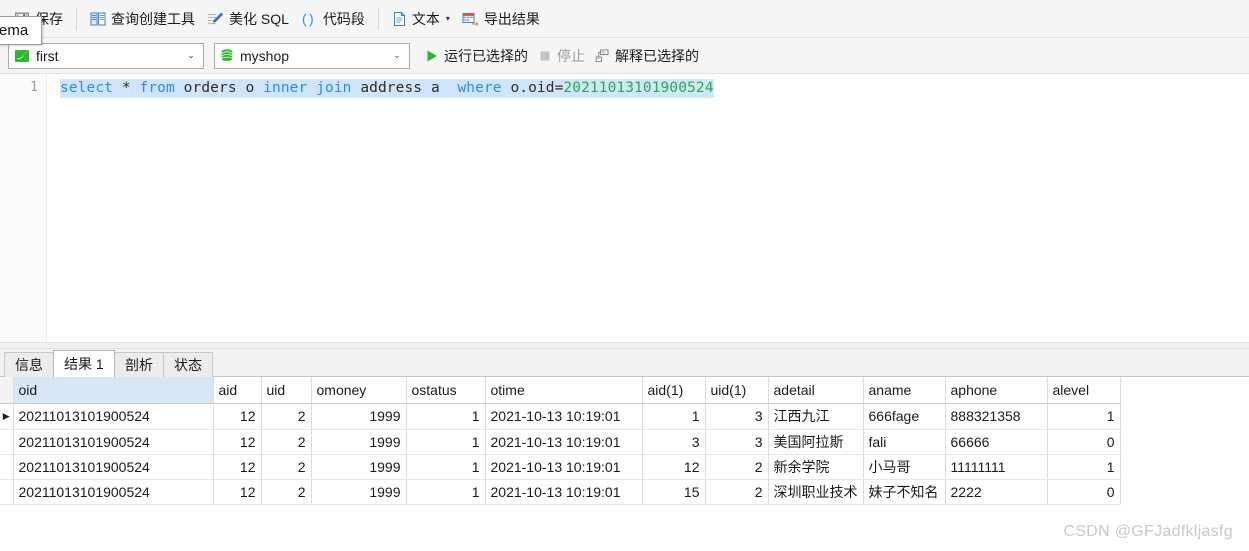  What do you see at coordinates (904, 390) in the screenshot?
I see `column-header-aname: aname` at bounding box center [904, 390].